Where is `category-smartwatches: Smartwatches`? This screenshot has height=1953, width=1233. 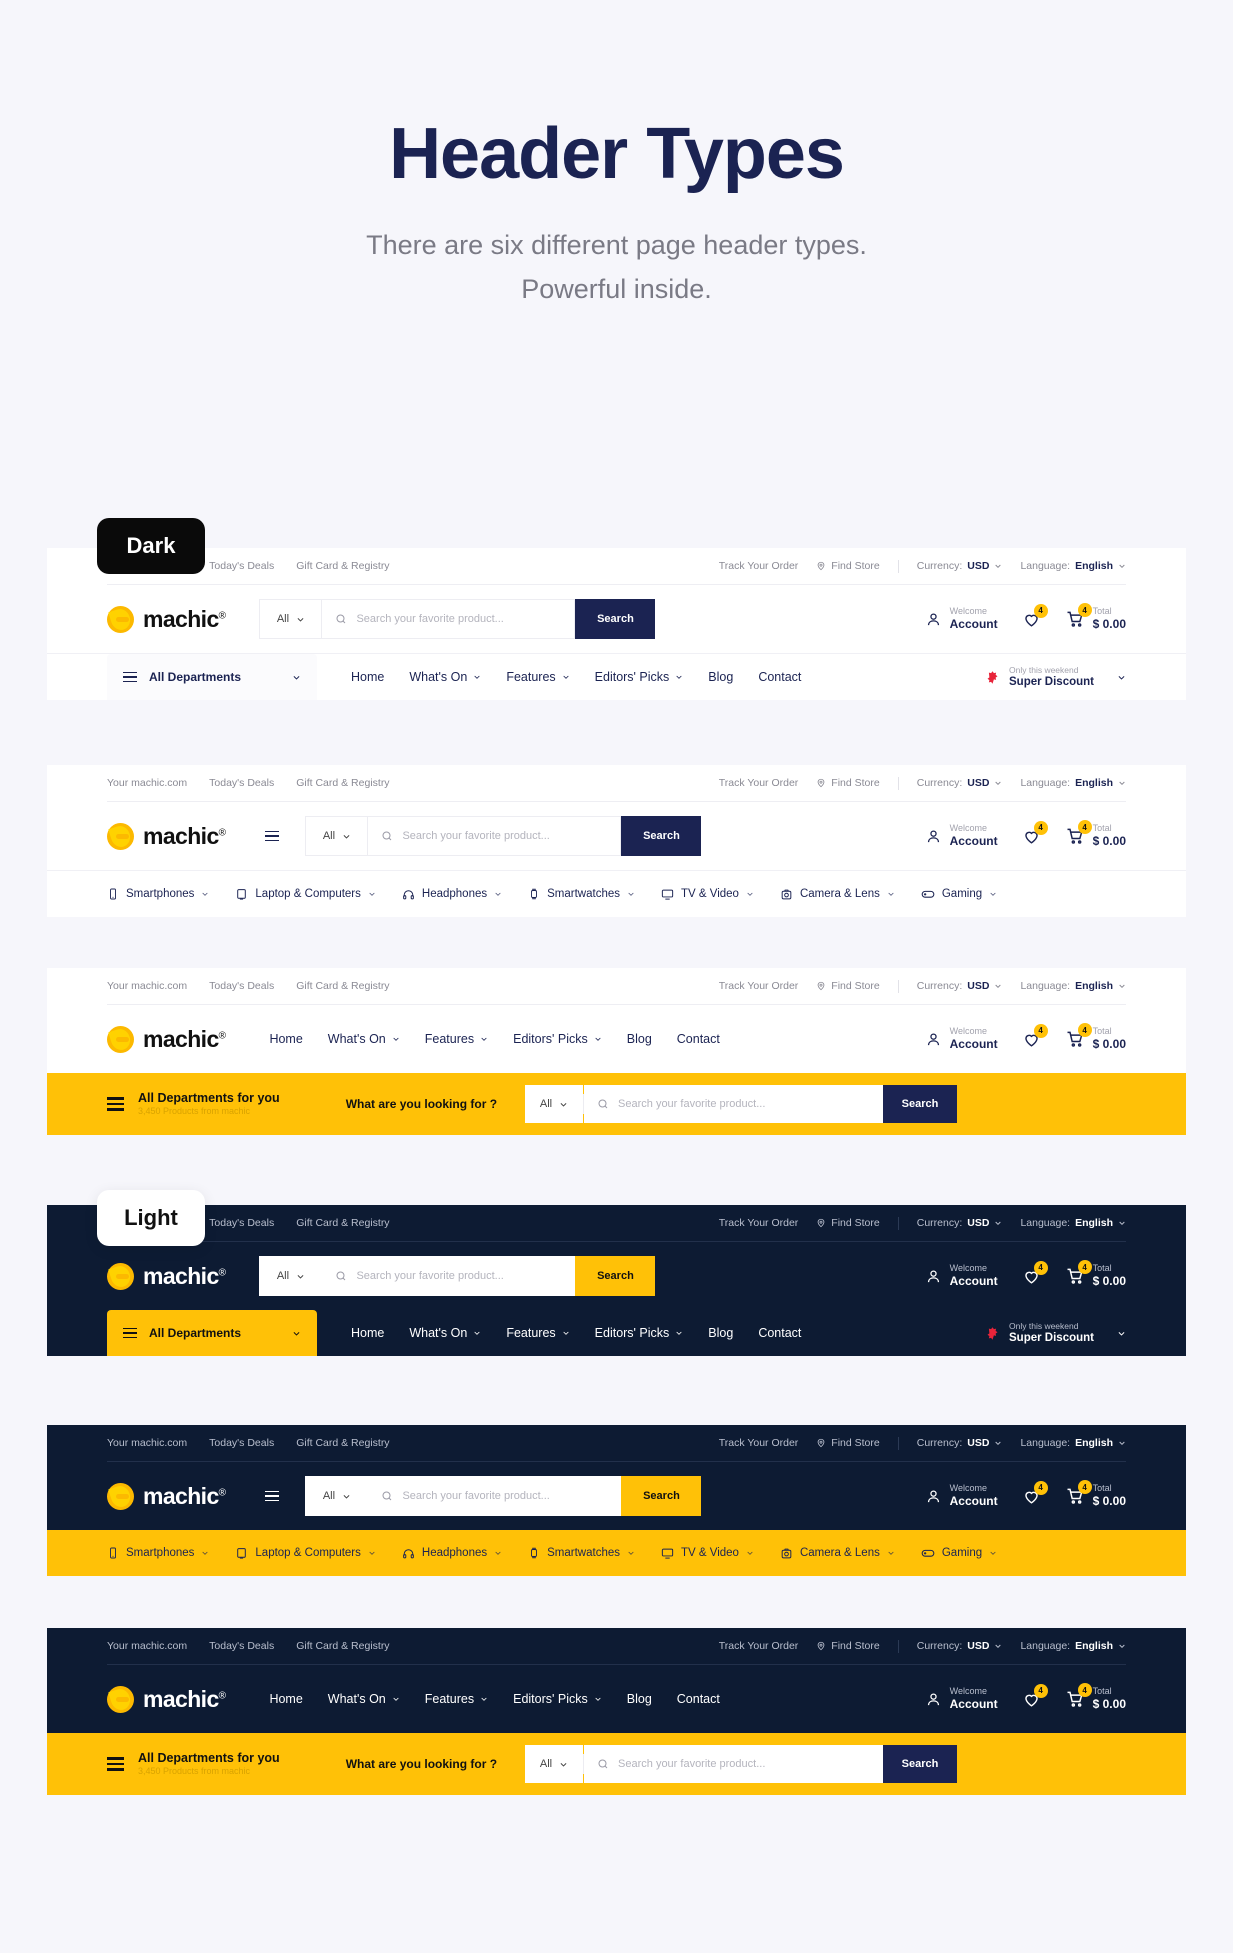 category-smartwatches: Smartwatches is located at coordinates (581, 1553).